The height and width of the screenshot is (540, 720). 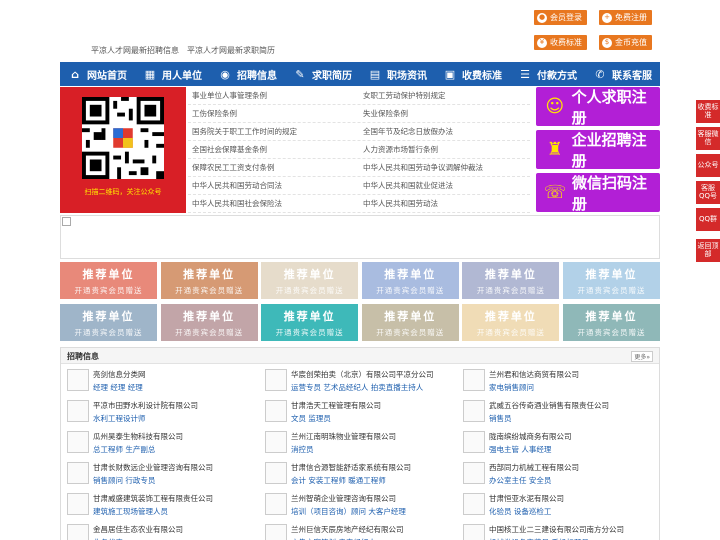 I want to click on job-positions: 家电销售顾问, so click(x=534, y=387).